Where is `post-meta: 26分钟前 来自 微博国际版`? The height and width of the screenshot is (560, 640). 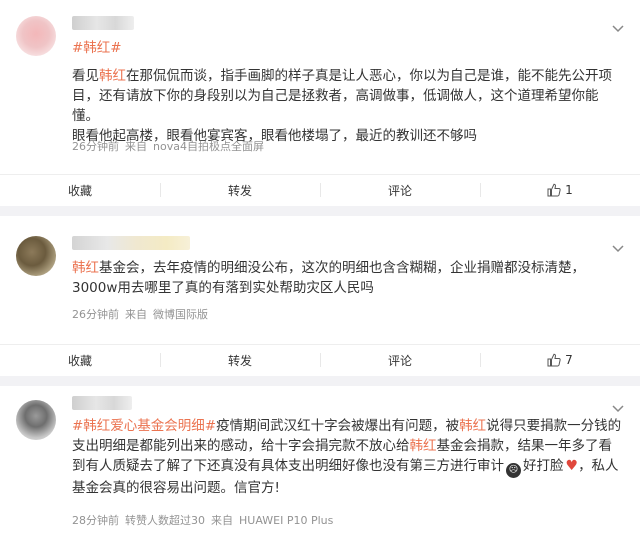 post-meta: 26分钟前 来自 微博国际版 is located at coordinates (140, 314).